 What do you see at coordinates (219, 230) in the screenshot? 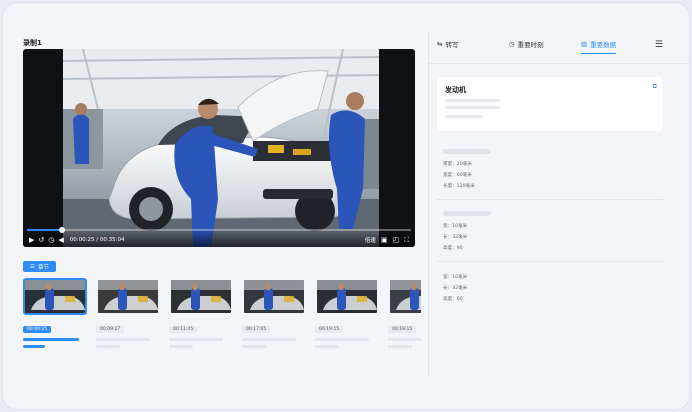
I see `progress-bar` at bounding box center [219, 230].